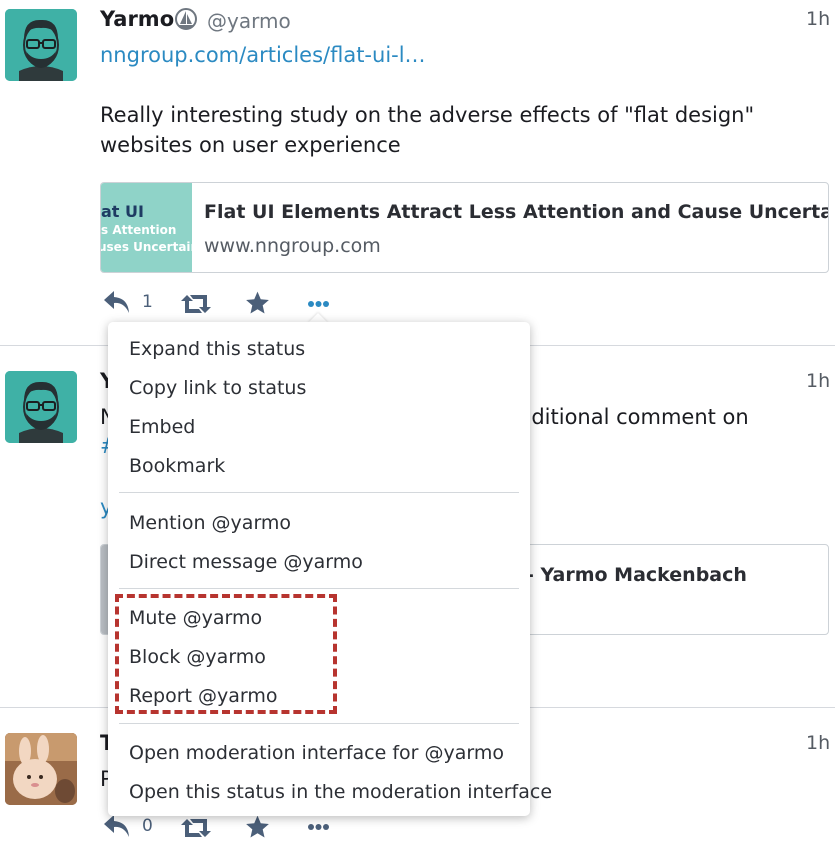 The height and width of the screenshot is (851, 835). I want to click on menu-item-copy-link: Copy link to status, so click(217, 388).